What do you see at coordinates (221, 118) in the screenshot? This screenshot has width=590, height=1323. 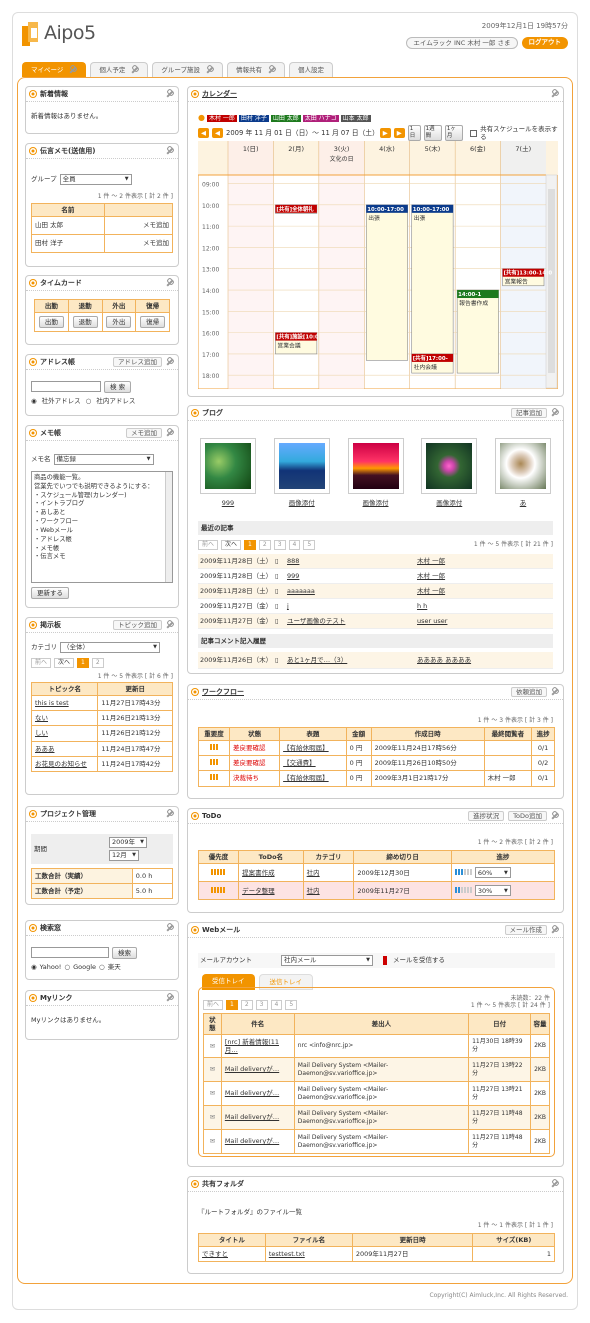 I see `calendar-person-tag: 木村 一郎` at bounding box center [221, 118].